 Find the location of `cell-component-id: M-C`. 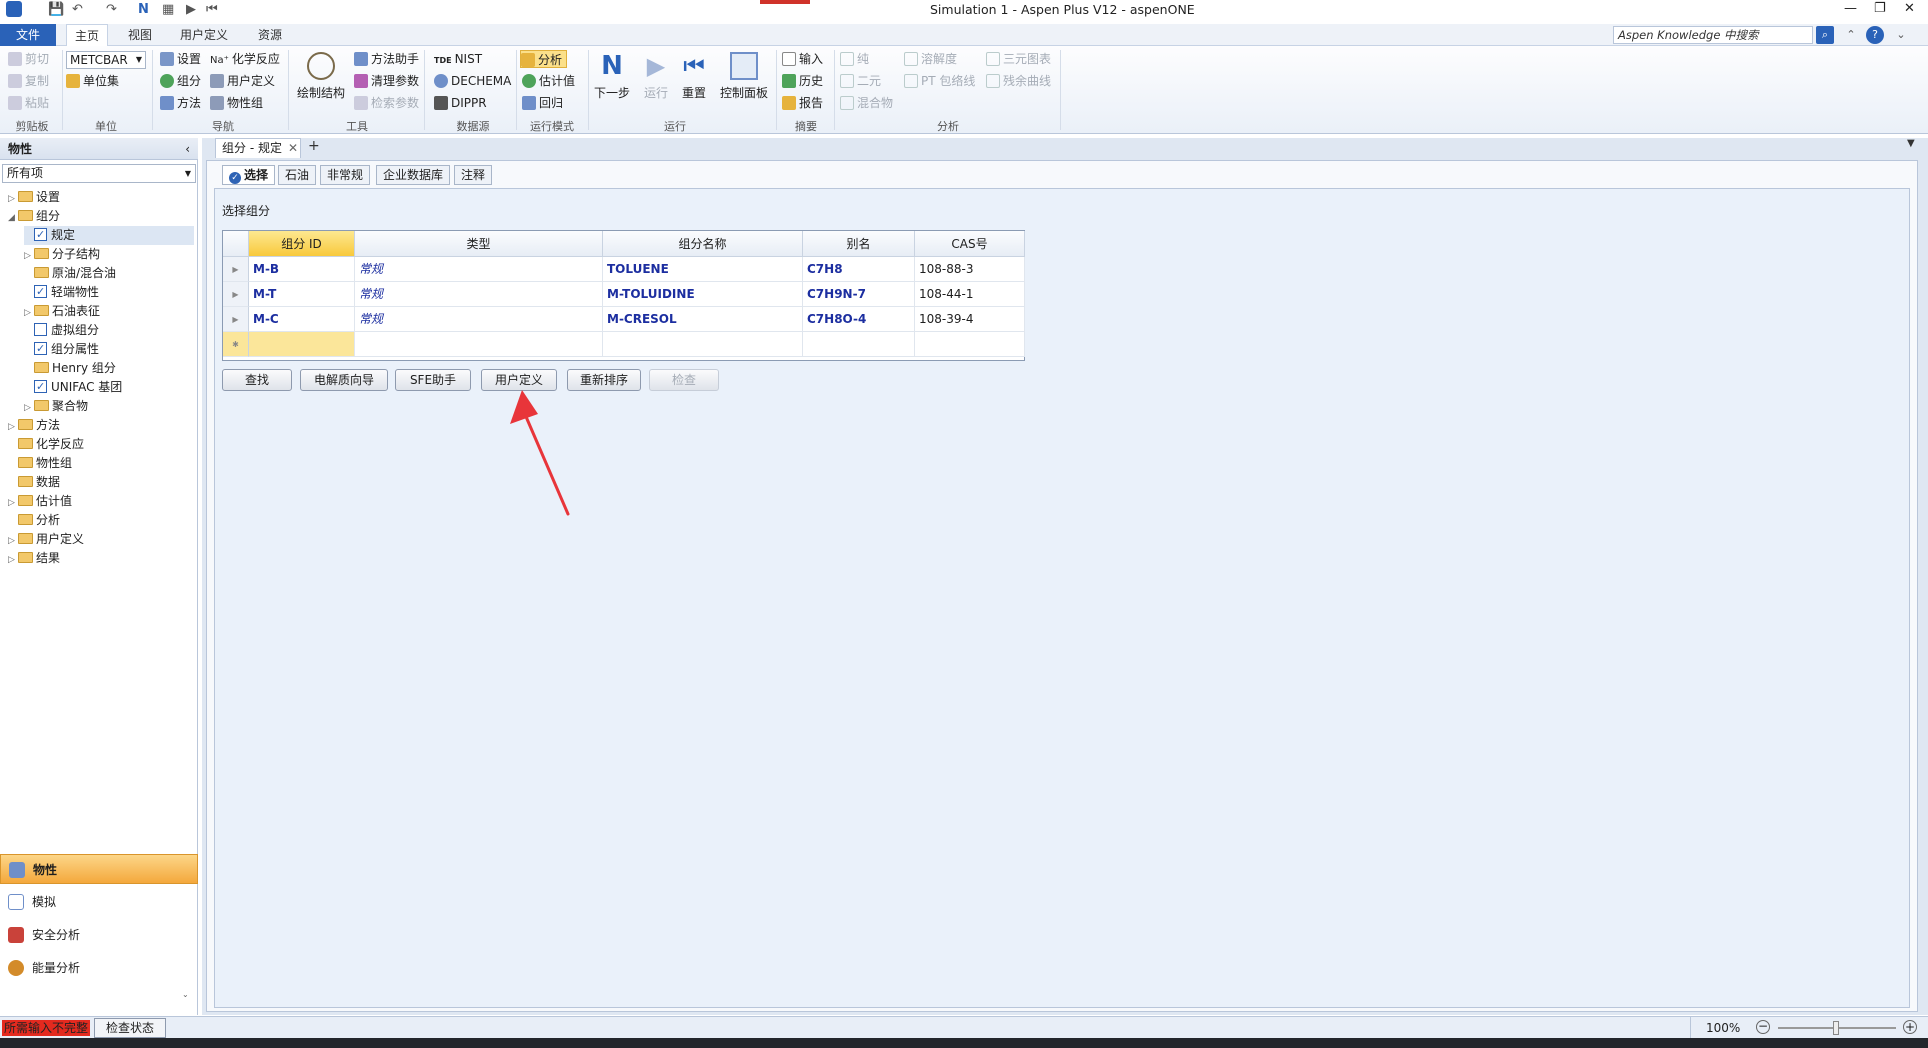

cell-component-id: M-C is located at coordinates (302, 319).